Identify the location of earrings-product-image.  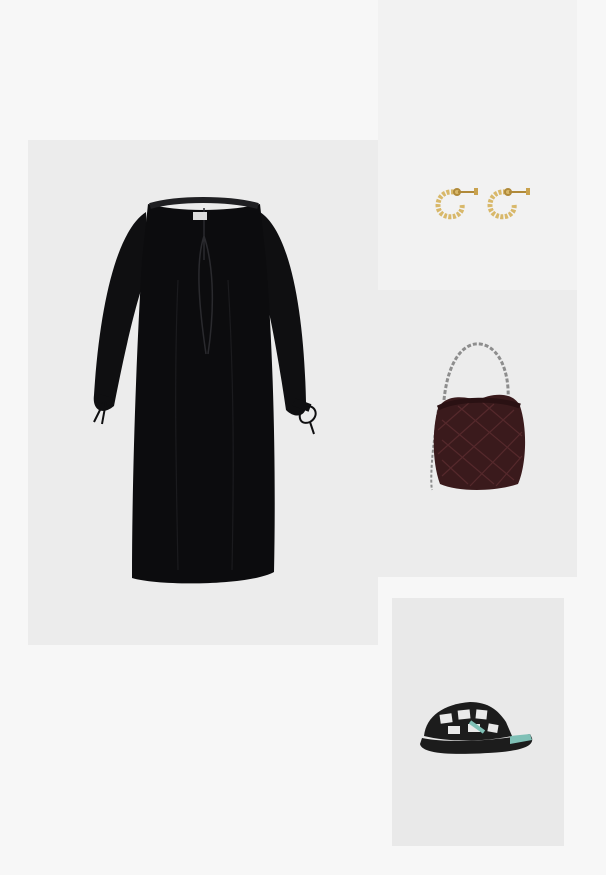
(477, 145).